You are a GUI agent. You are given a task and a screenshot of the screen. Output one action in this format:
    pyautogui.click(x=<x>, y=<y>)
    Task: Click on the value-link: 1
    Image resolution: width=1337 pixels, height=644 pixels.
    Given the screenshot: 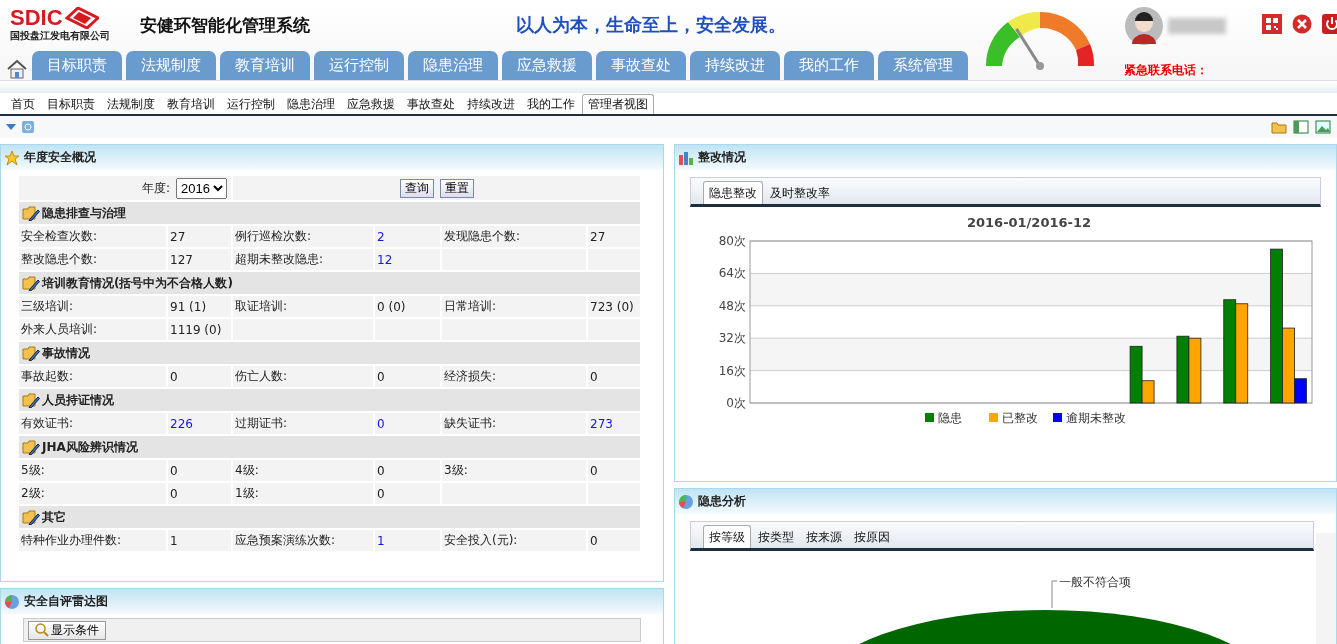 What is the action you would take?
    pyautogui.click(x=407, y=540)
    